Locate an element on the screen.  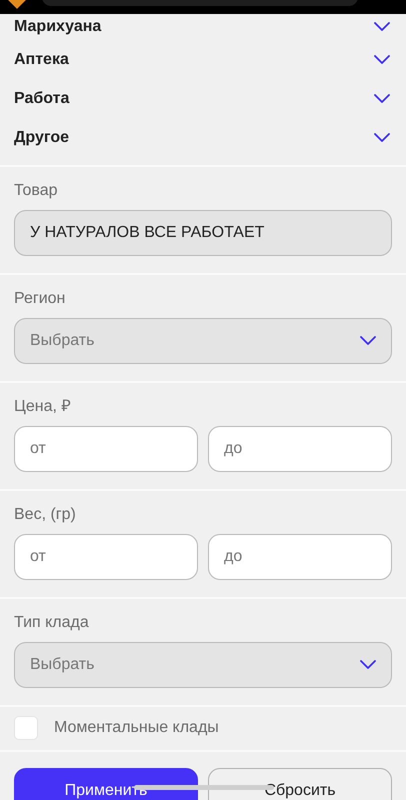
field-label: Товар is located at coordinates (36, 191).